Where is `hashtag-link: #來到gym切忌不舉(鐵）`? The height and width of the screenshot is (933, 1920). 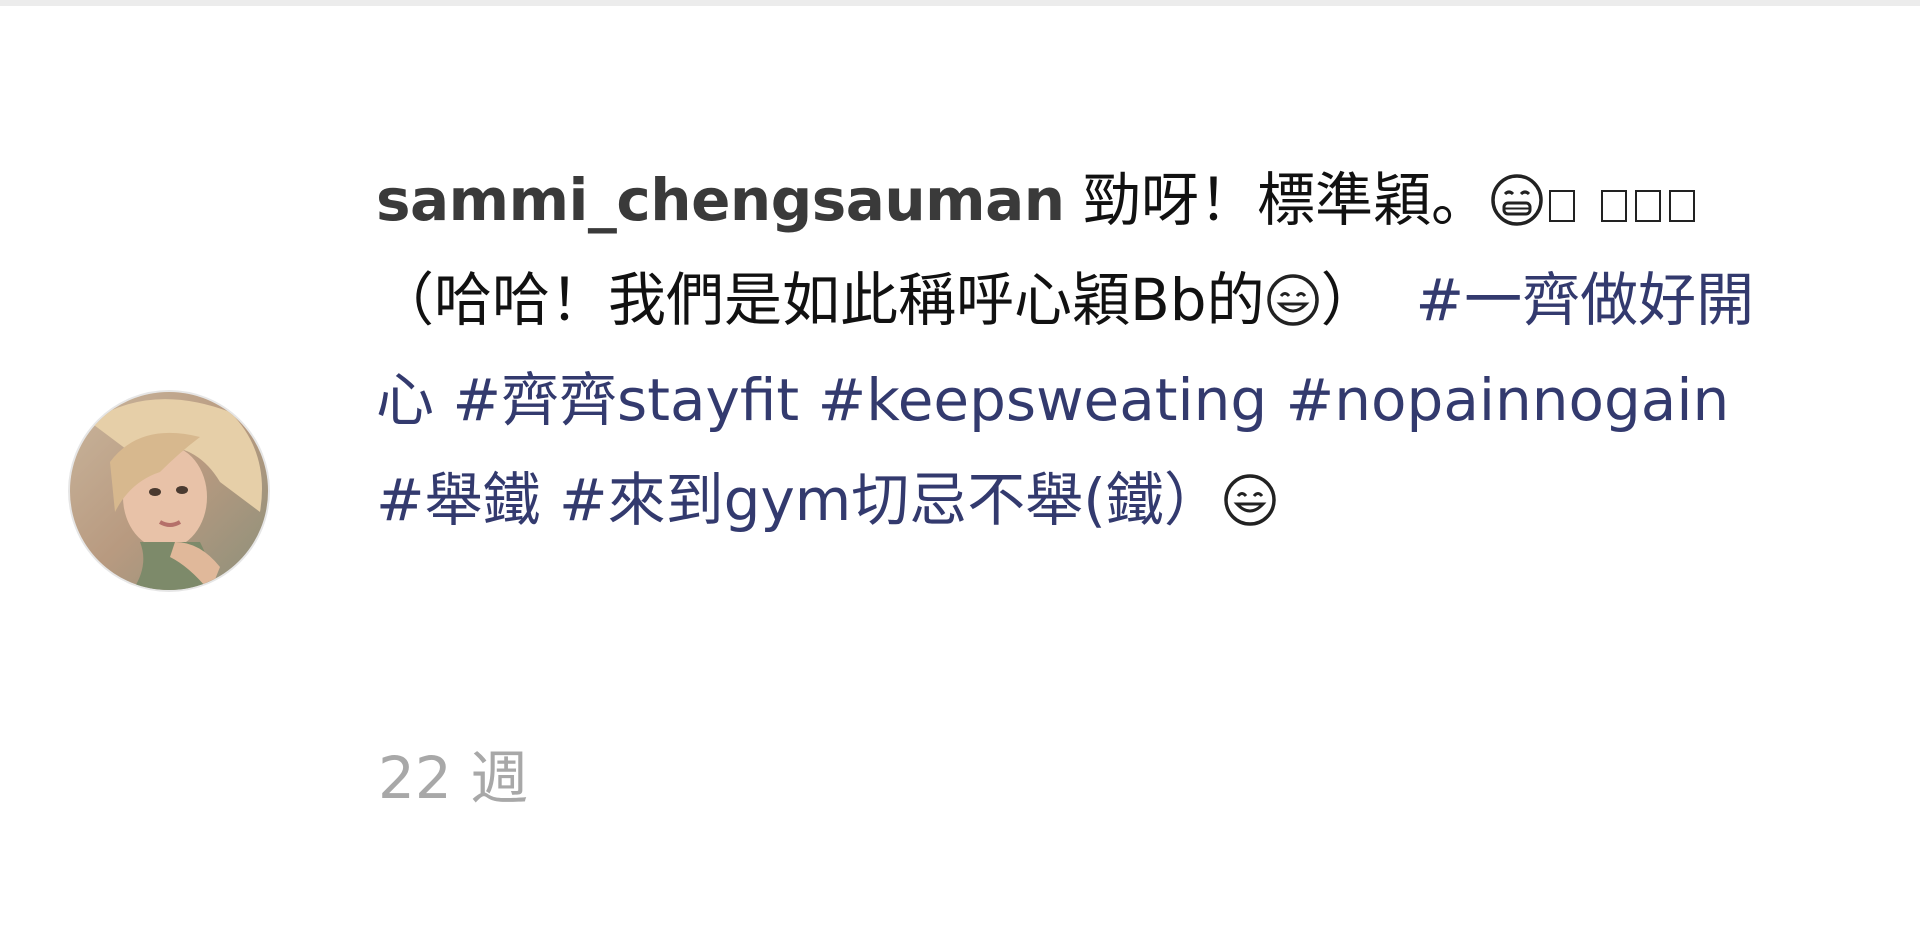 hashtag-link: #來到gym切忌不舉(鐵） is located at coordinates (890, 500).